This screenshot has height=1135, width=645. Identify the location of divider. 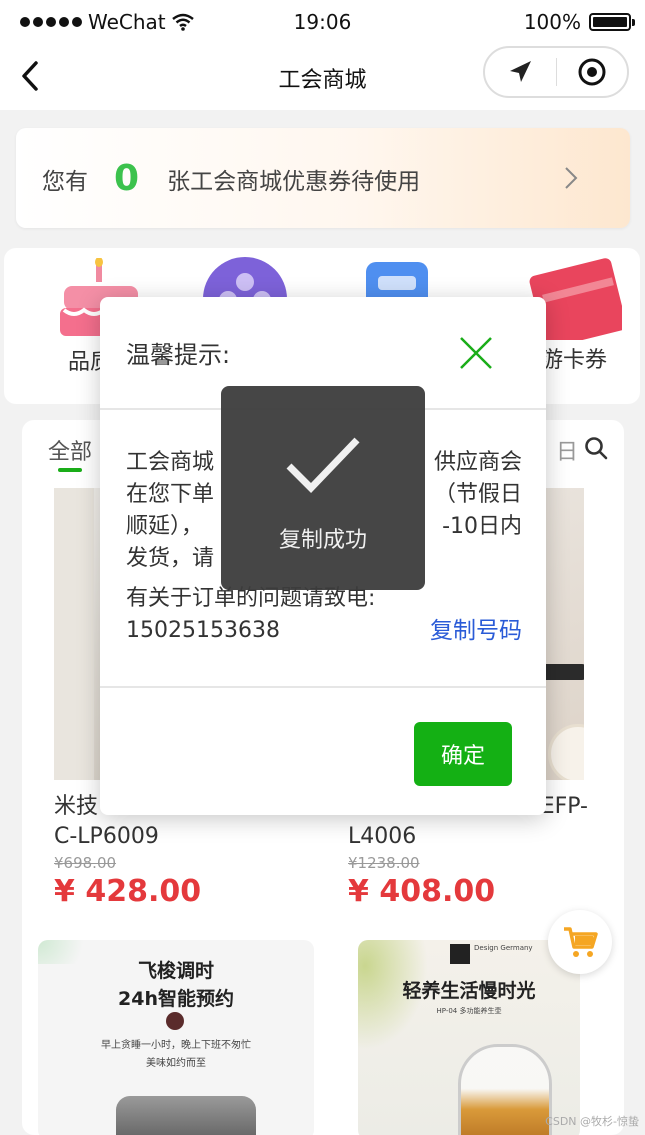
(323, 687).